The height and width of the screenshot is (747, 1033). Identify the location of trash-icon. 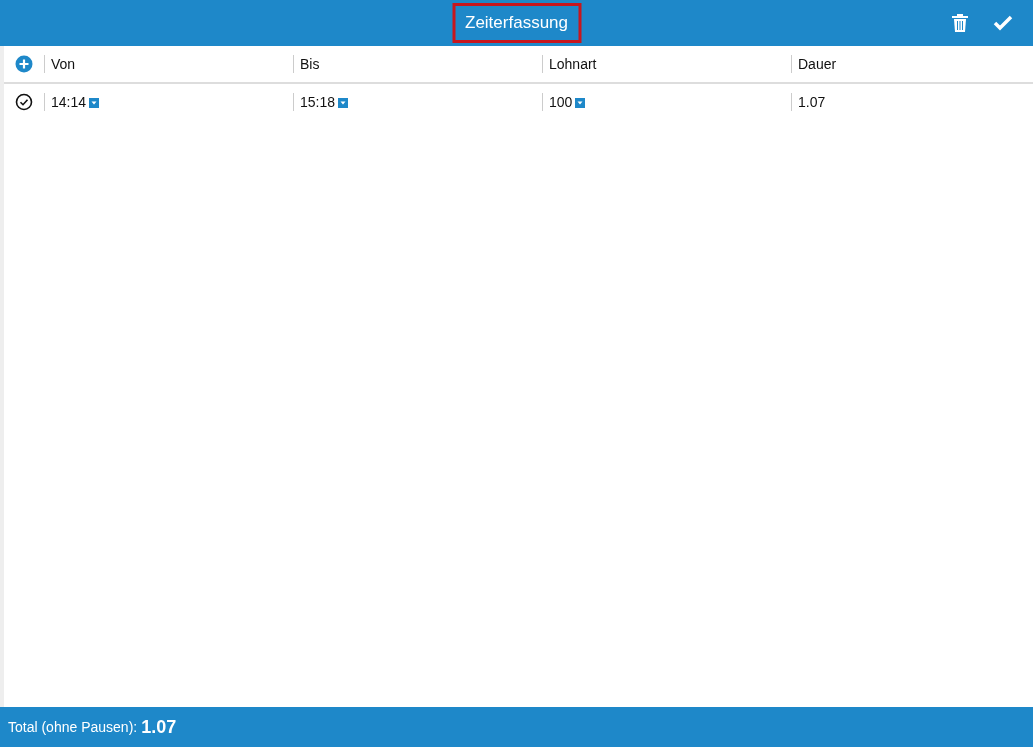
(960, 23).